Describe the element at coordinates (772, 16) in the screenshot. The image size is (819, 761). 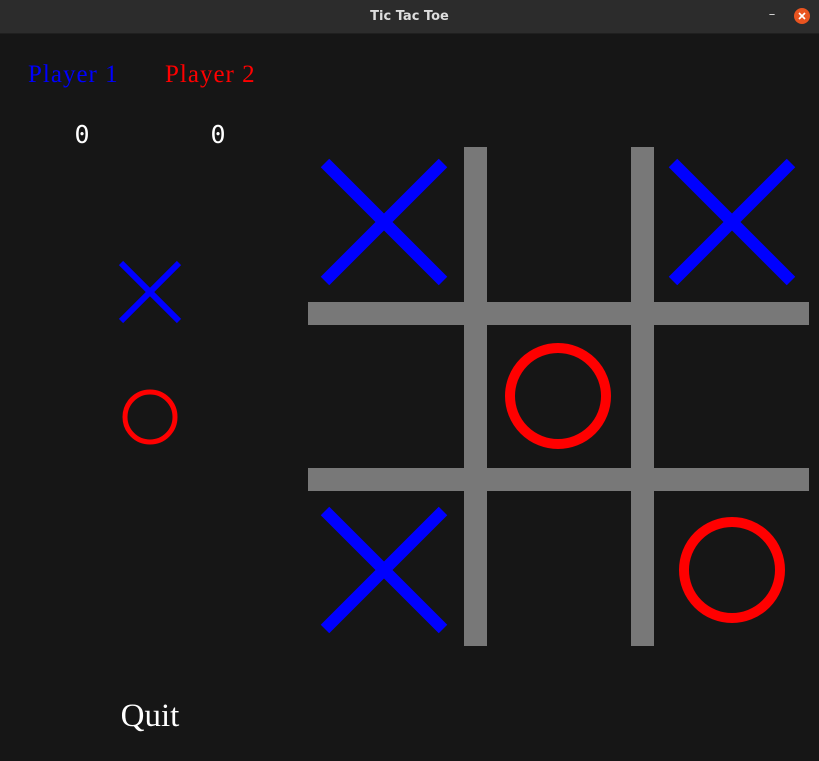
I see `minimize-button: –` at that location.